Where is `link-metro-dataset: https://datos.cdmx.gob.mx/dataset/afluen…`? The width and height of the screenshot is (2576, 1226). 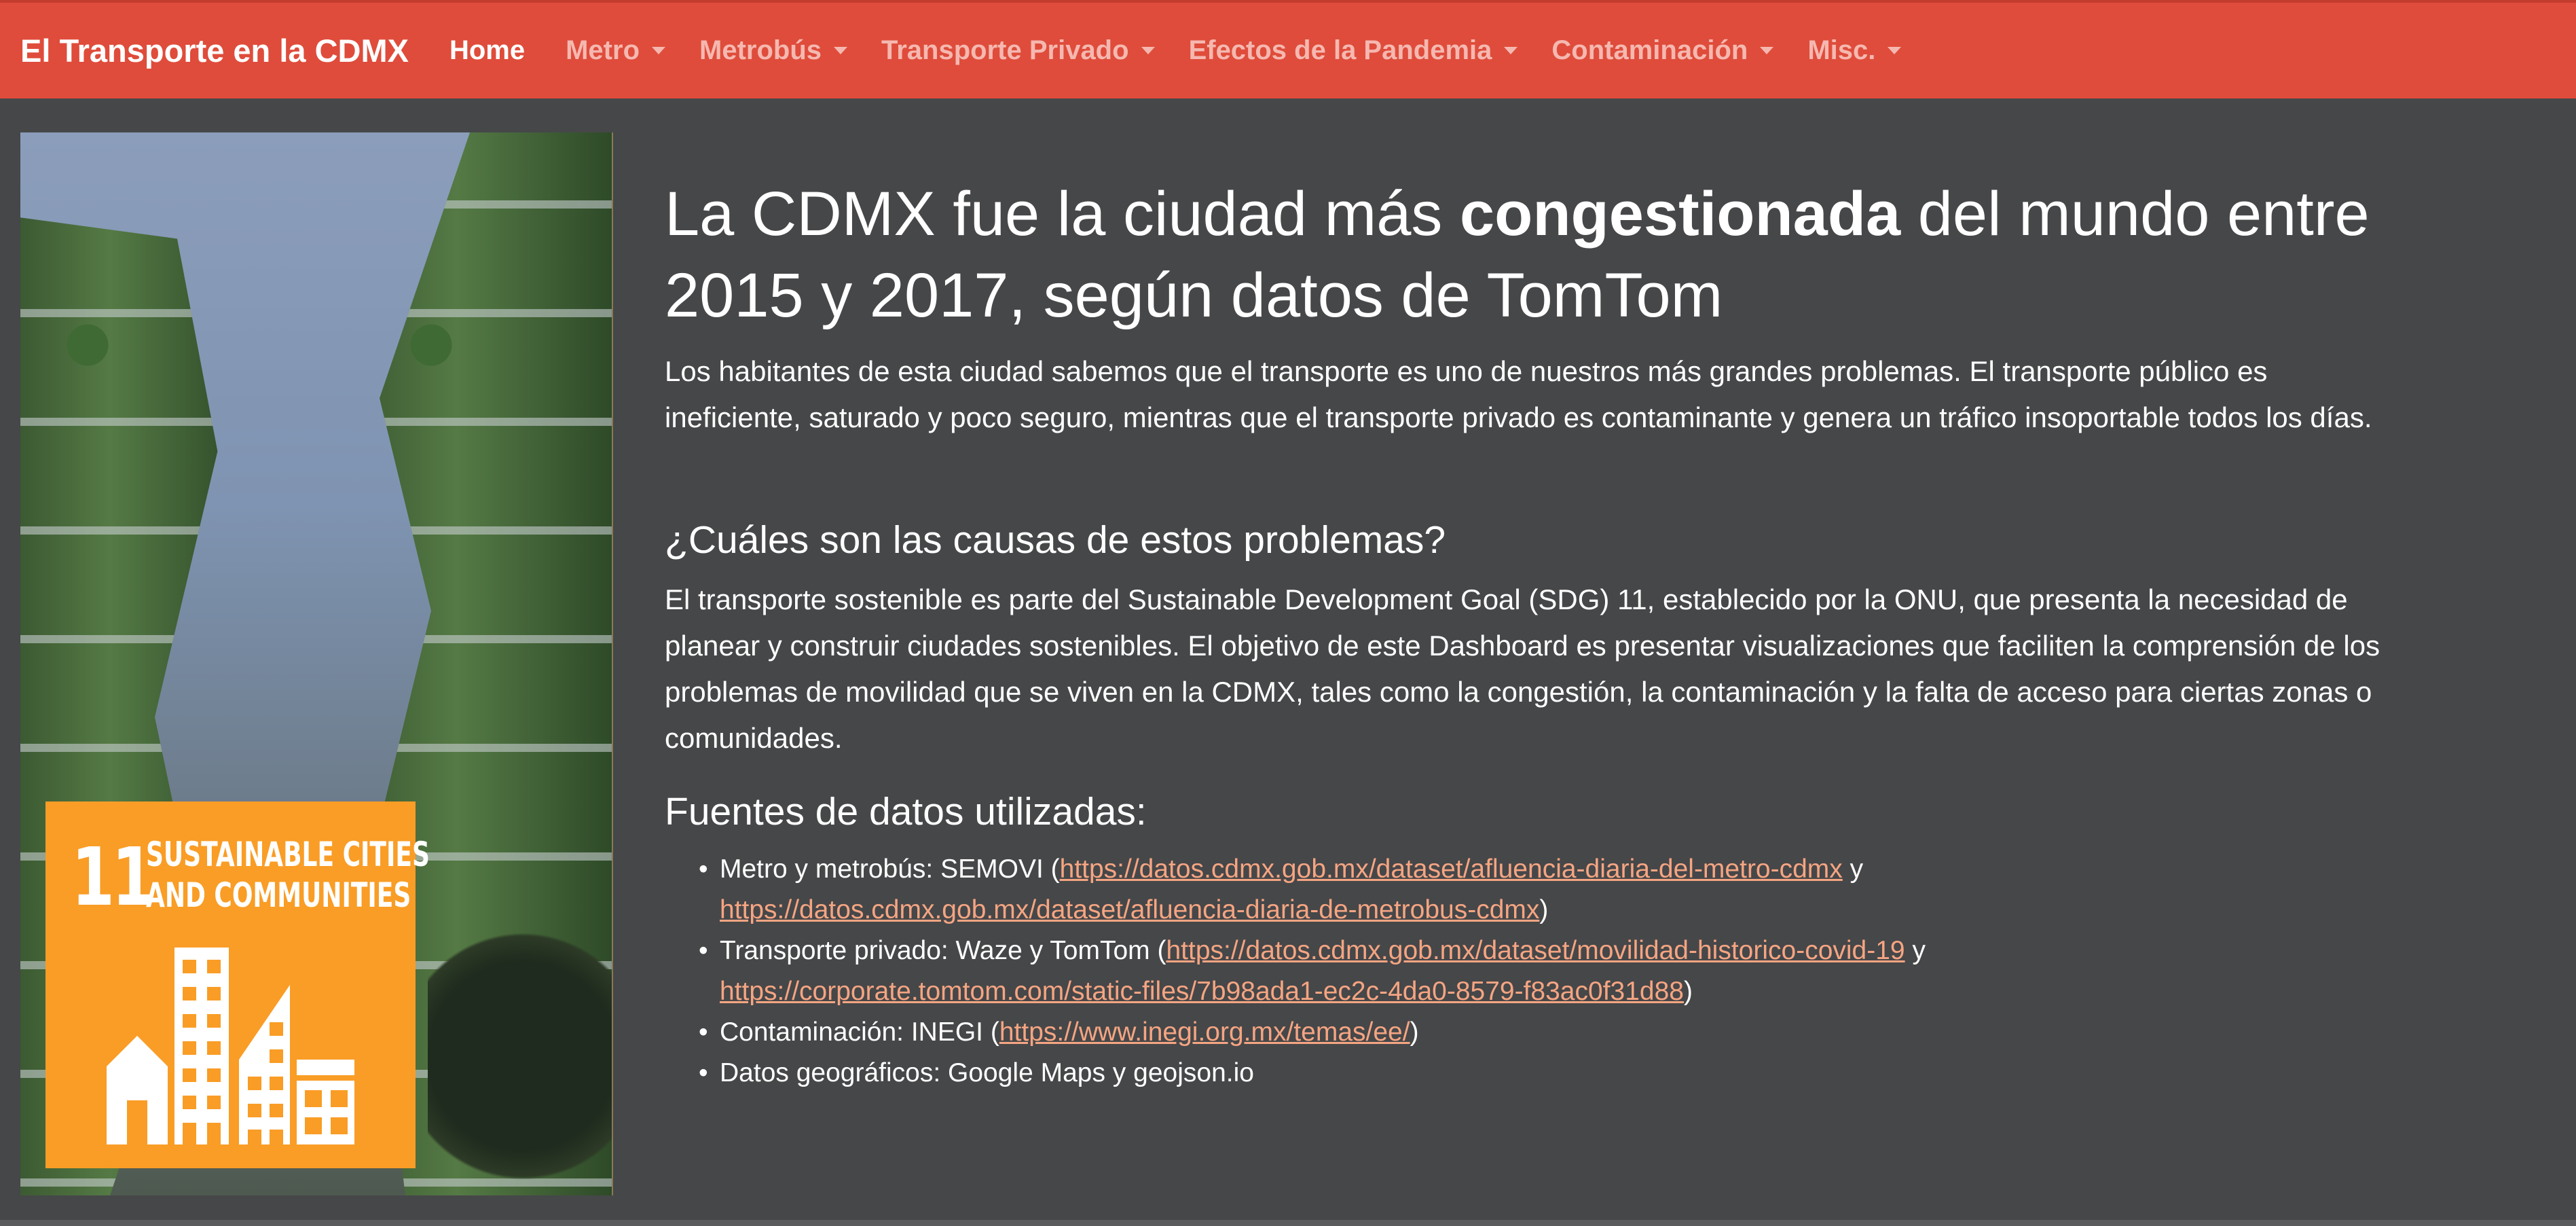 link-metro-dataset: https://datos.cdmx.gob.mx/dataset/afluen… is located at coordinates (1452, 869).